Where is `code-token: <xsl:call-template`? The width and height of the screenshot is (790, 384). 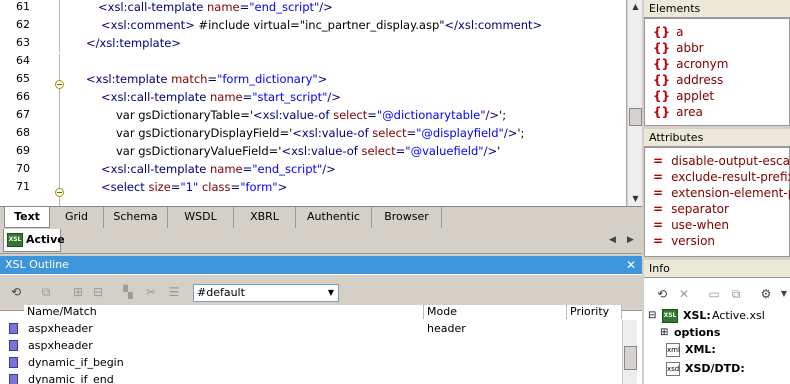
code-token: <xsl:call-template is located at coordinates (155, 97).